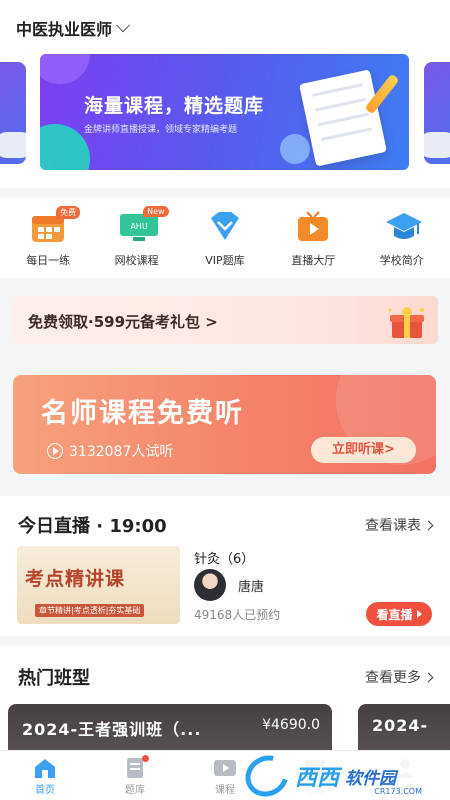  What do you see at coordinates (403, 227) in the screenshot?
I see `graduation-cap-icon` at bounding box center [403, 227].